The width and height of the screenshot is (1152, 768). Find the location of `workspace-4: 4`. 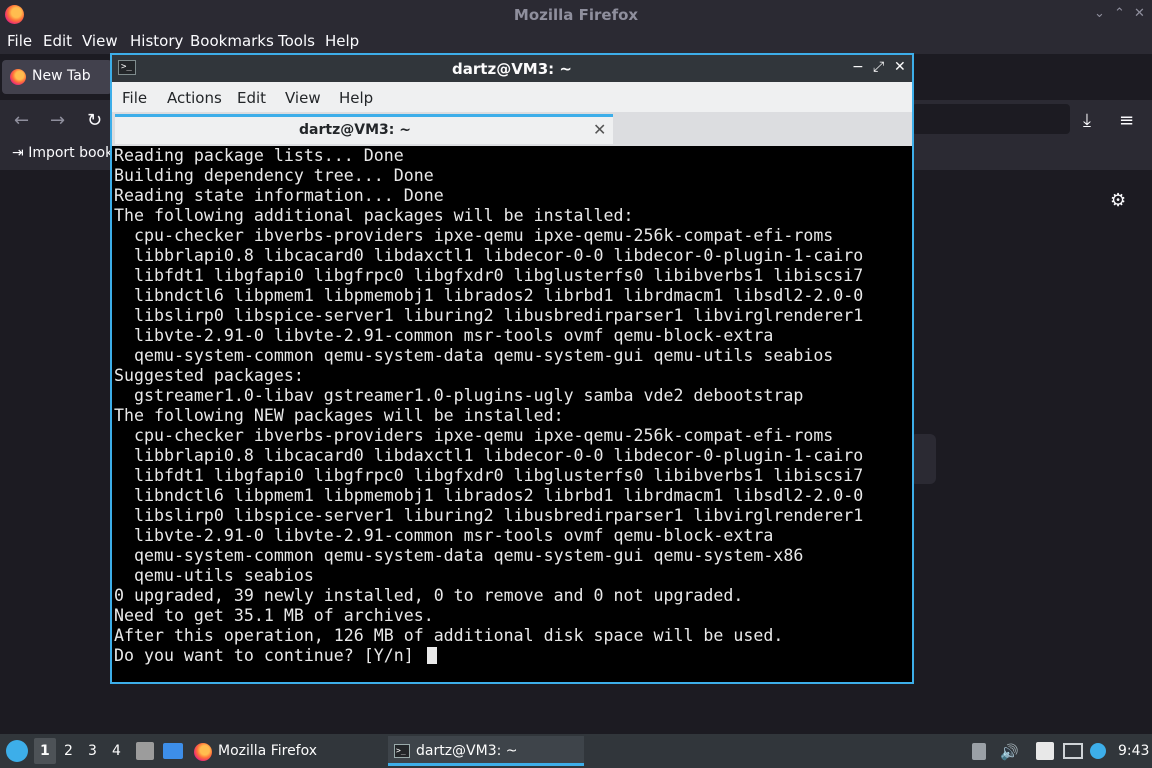

workspace-4: 4 is located at coordinates (116, 751).